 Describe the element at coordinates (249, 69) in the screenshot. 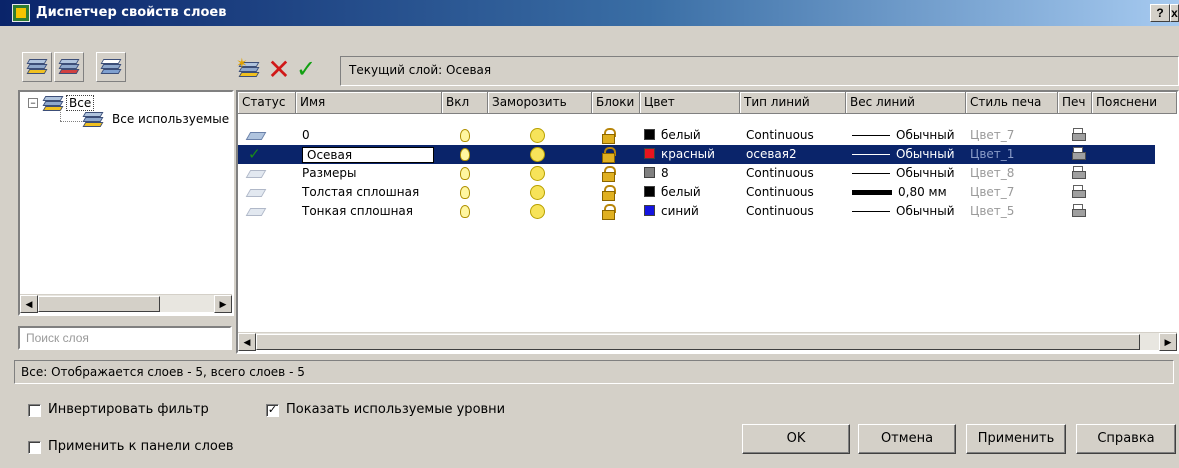

I see `new-layer-button: ✶` at that location.